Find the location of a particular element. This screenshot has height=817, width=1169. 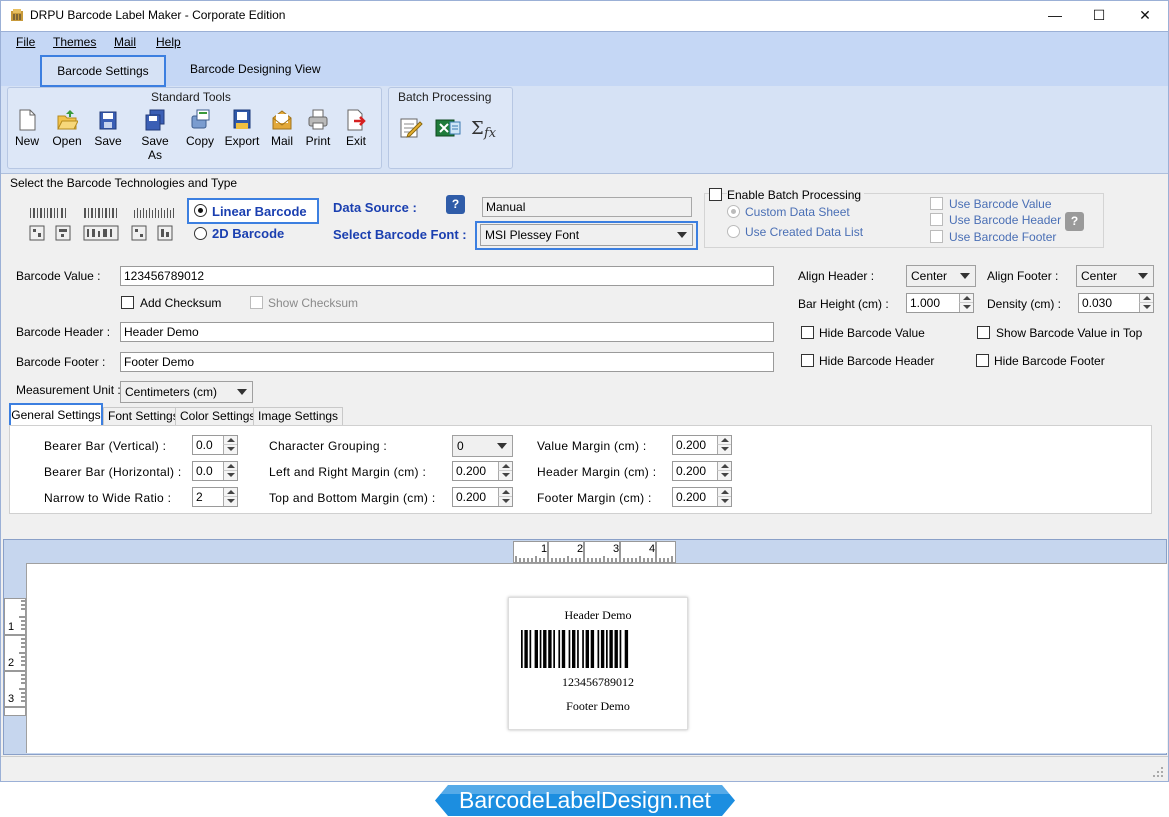

barcode-value-input: 123456789012 is located at coordinates (447, 276).